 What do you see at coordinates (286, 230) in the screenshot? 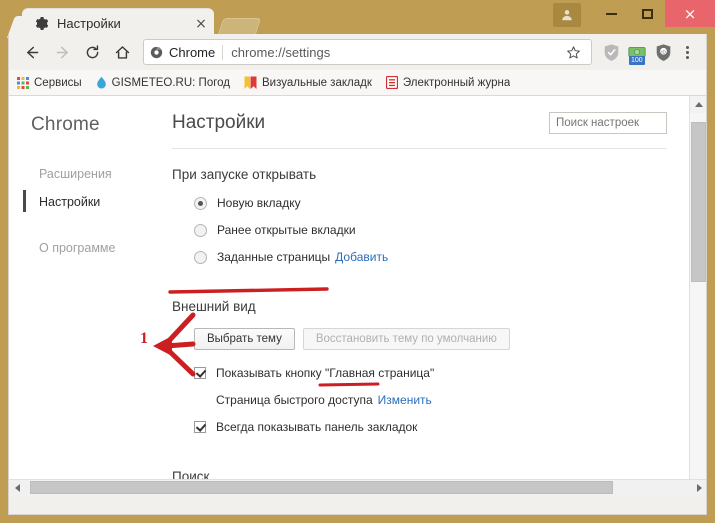
I see `radio-label: Ранее открытые вкладки` at bounding box center [286, 230].